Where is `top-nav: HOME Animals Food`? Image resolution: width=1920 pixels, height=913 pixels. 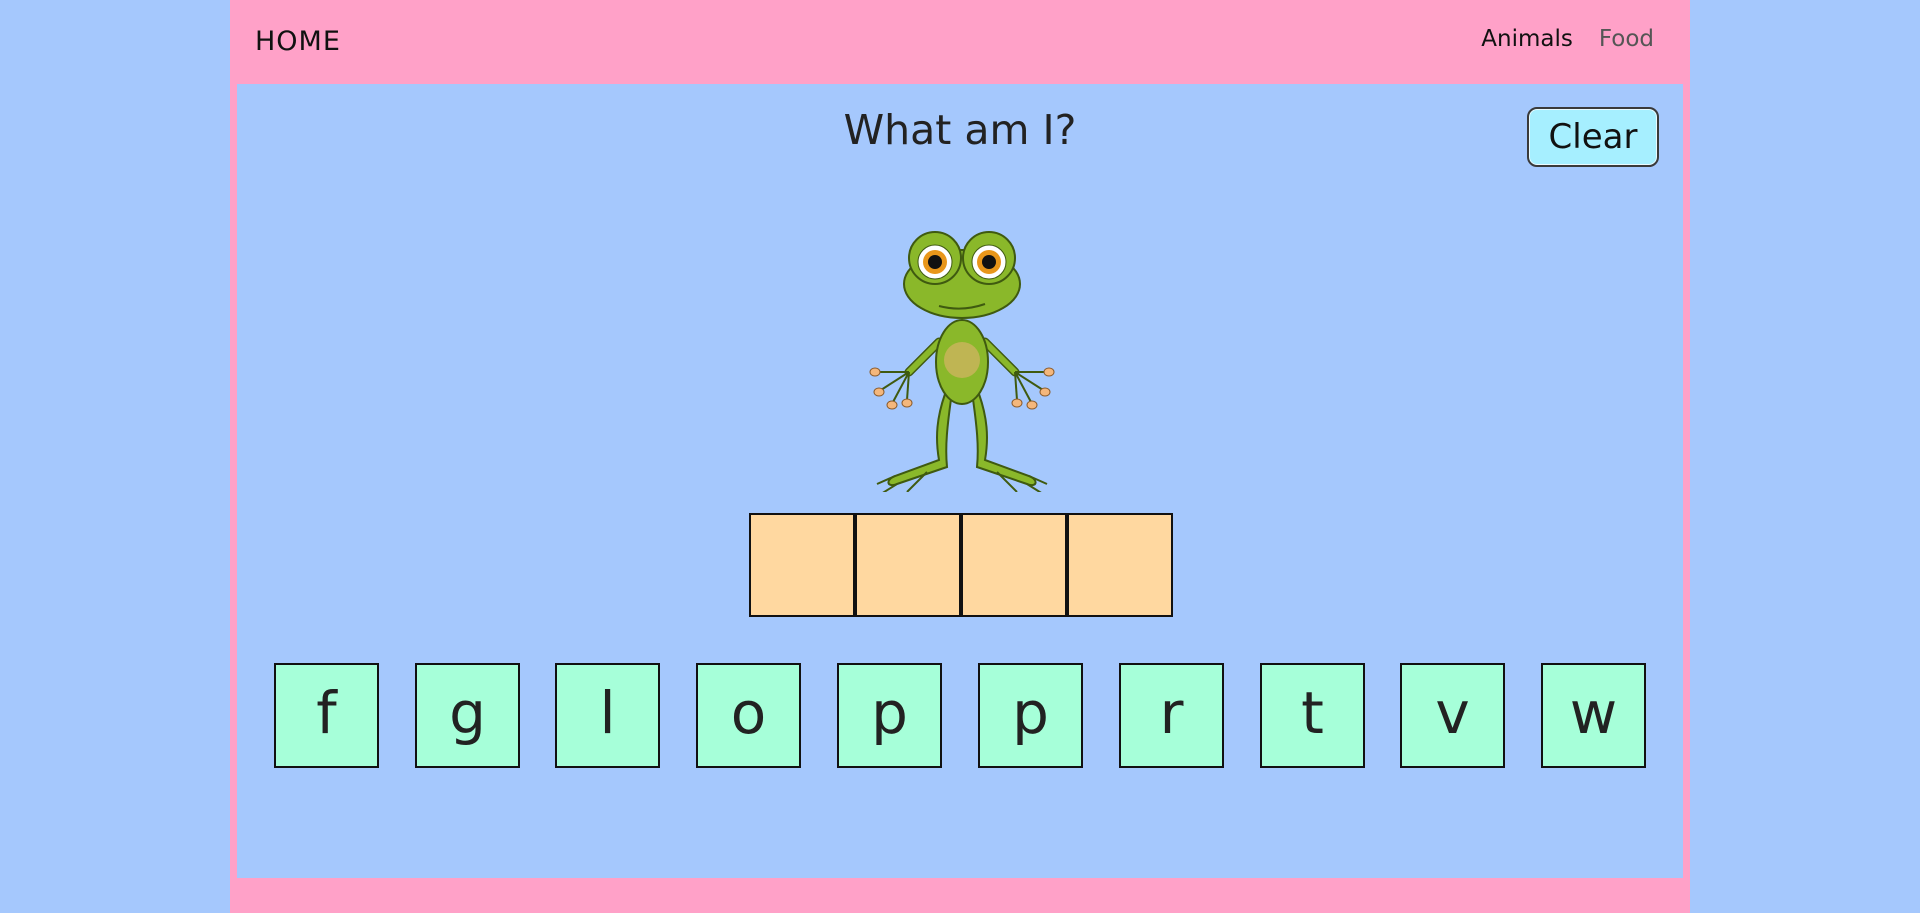
top-nav: HOME Animals Food is located at coordinates (960, 42).